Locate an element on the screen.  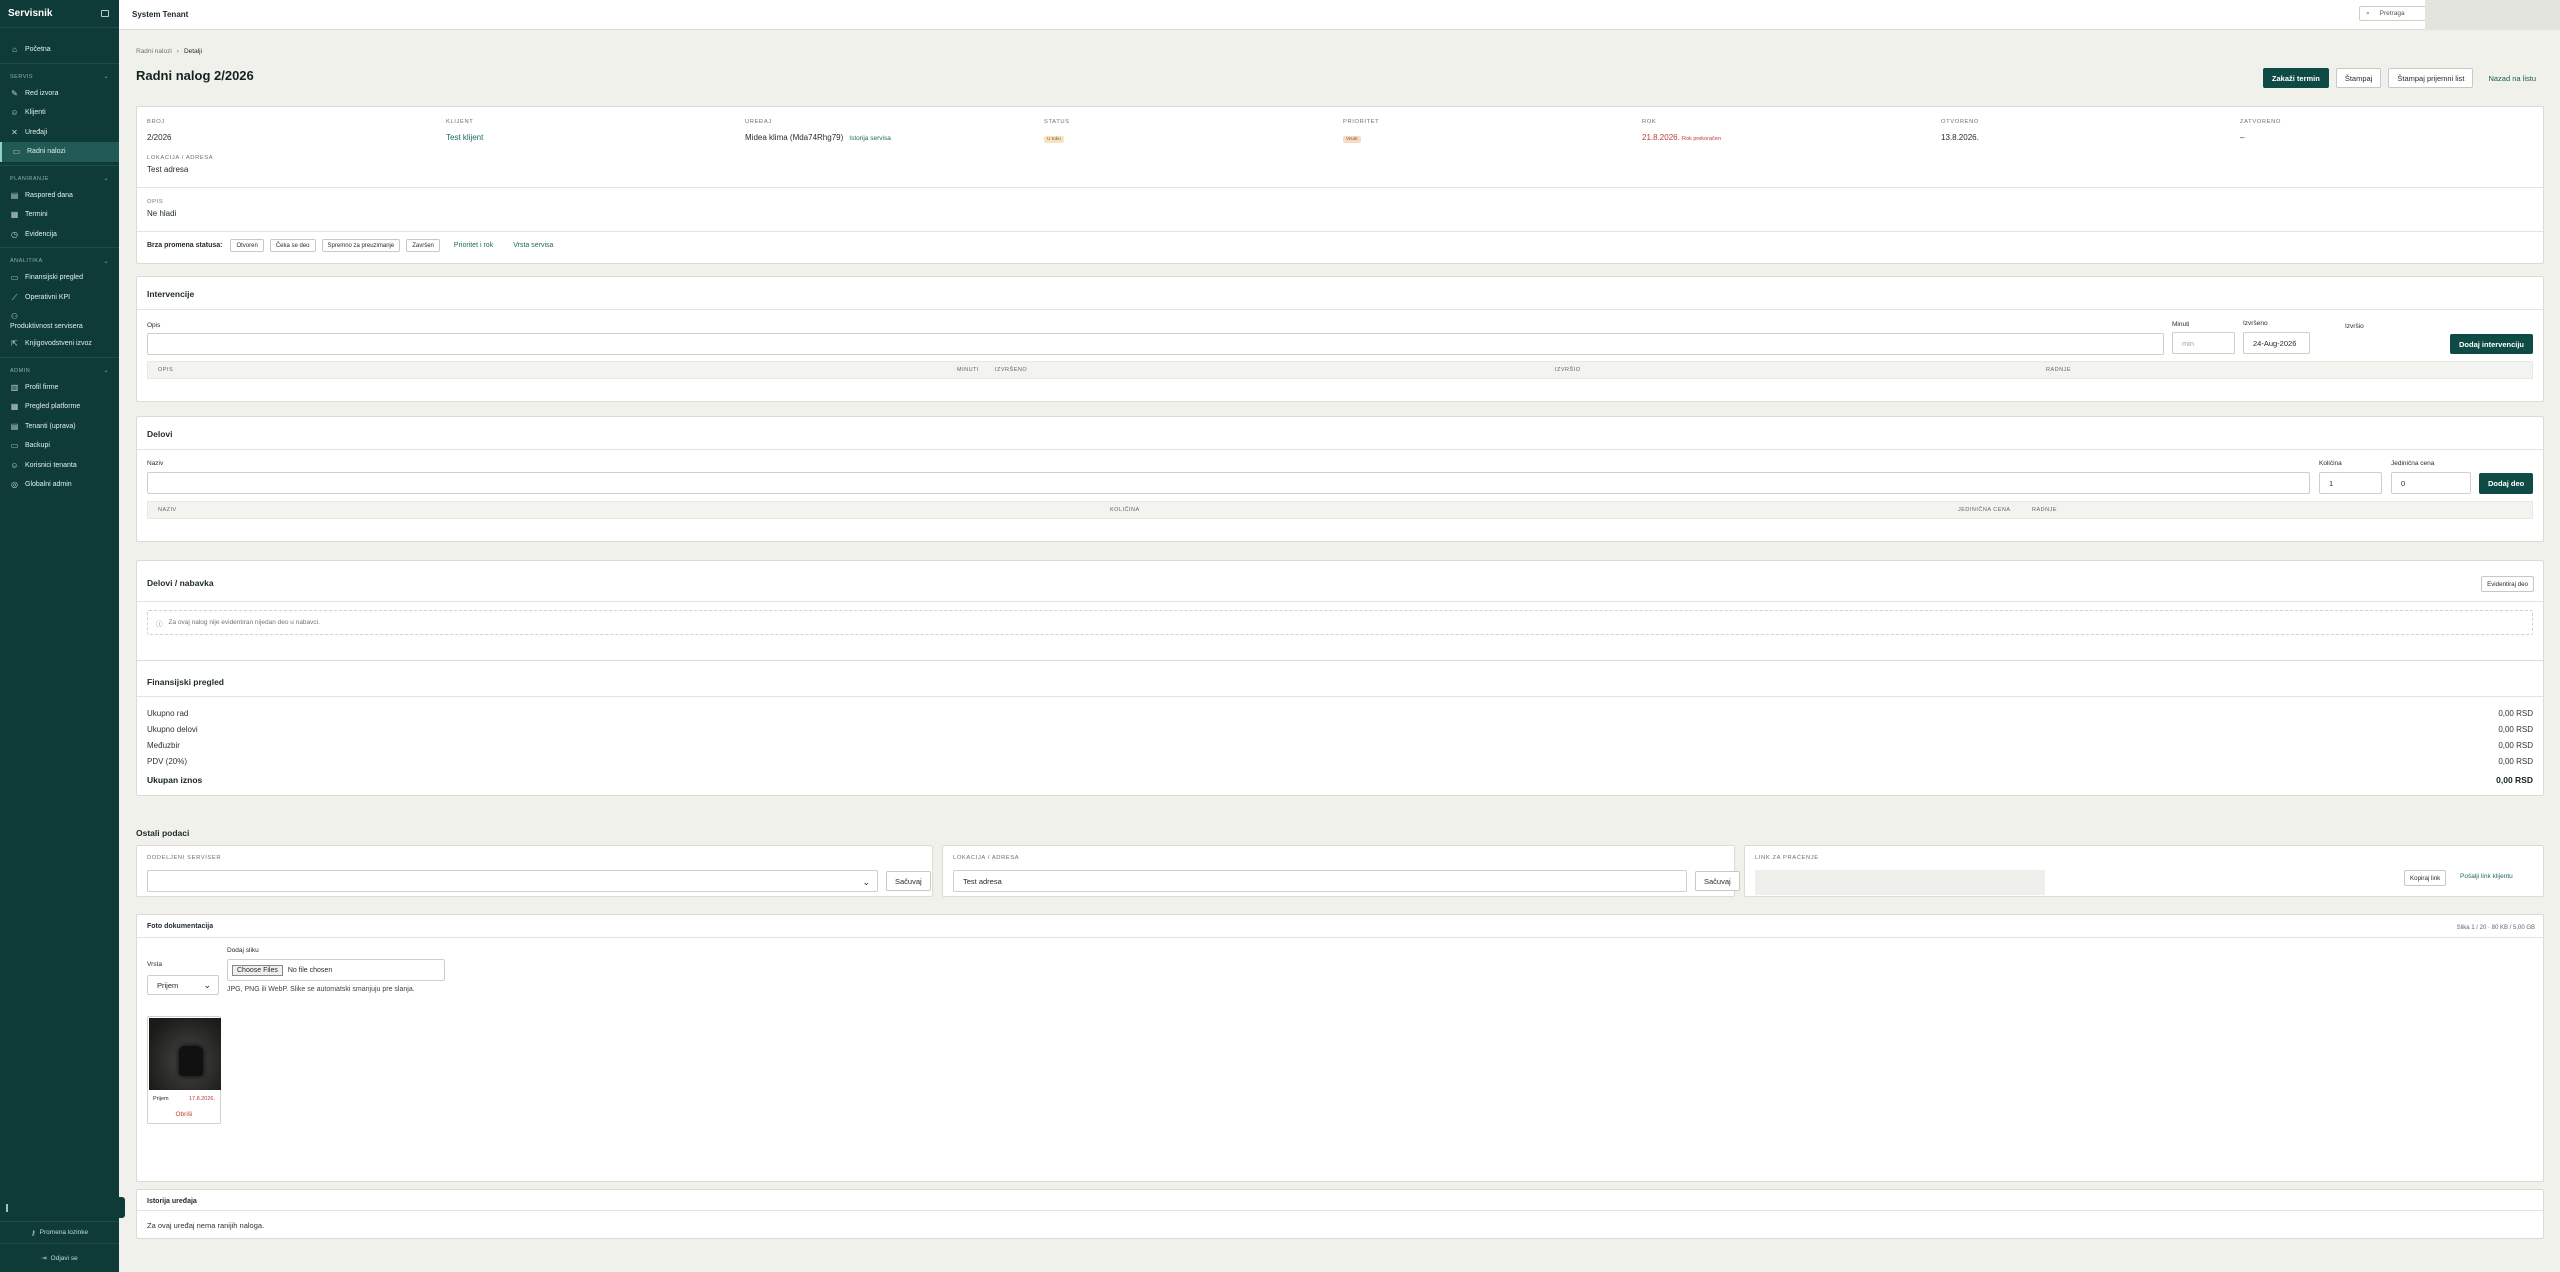
topbar: System Tenant ⌕ Pretraga is located at coordinates (1339, 15).